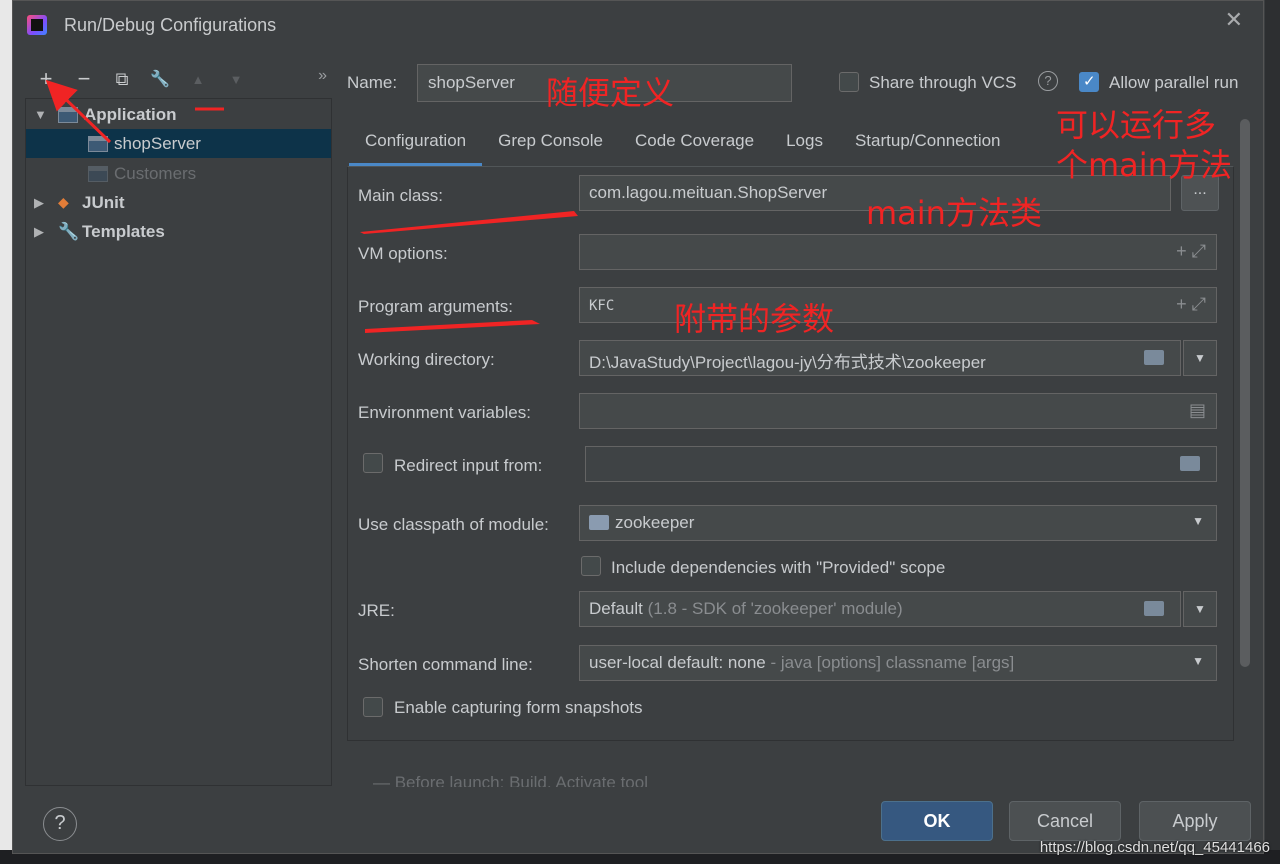 The height and width of the screenshot is (864, 1280). I want to click on module-folder-icon, so click(599, 522).